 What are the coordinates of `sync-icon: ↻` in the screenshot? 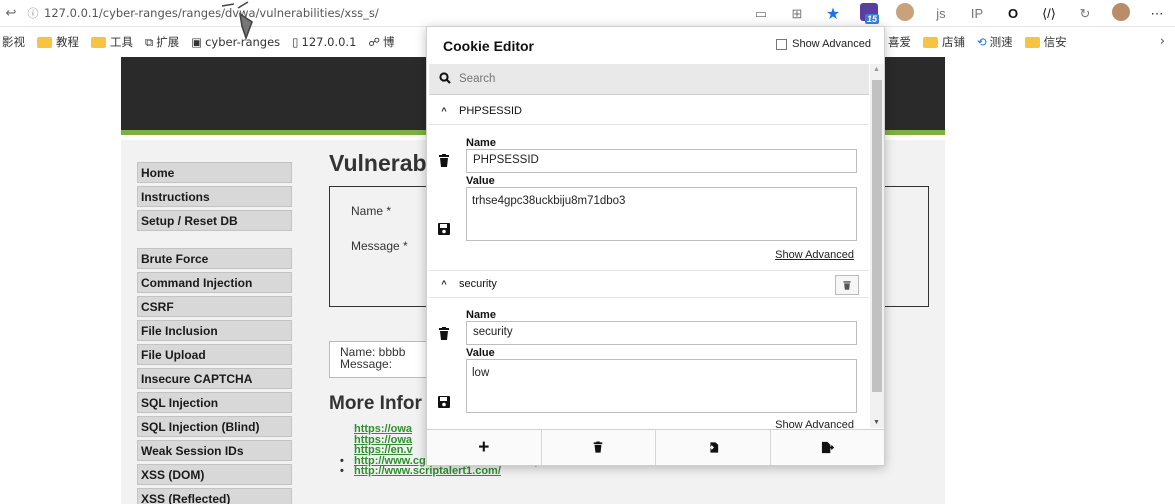 It's located at (1085, 14).